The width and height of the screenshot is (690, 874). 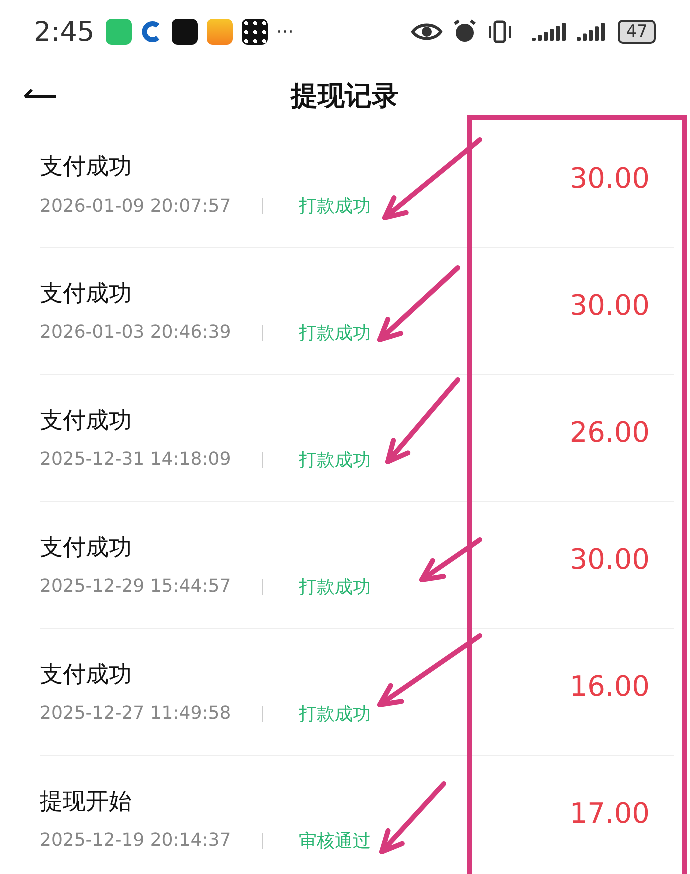 What do you see at coordinates (64, 32) in the screenshot?
I see `status-time: 2:45` at bounding box center [64, 32].